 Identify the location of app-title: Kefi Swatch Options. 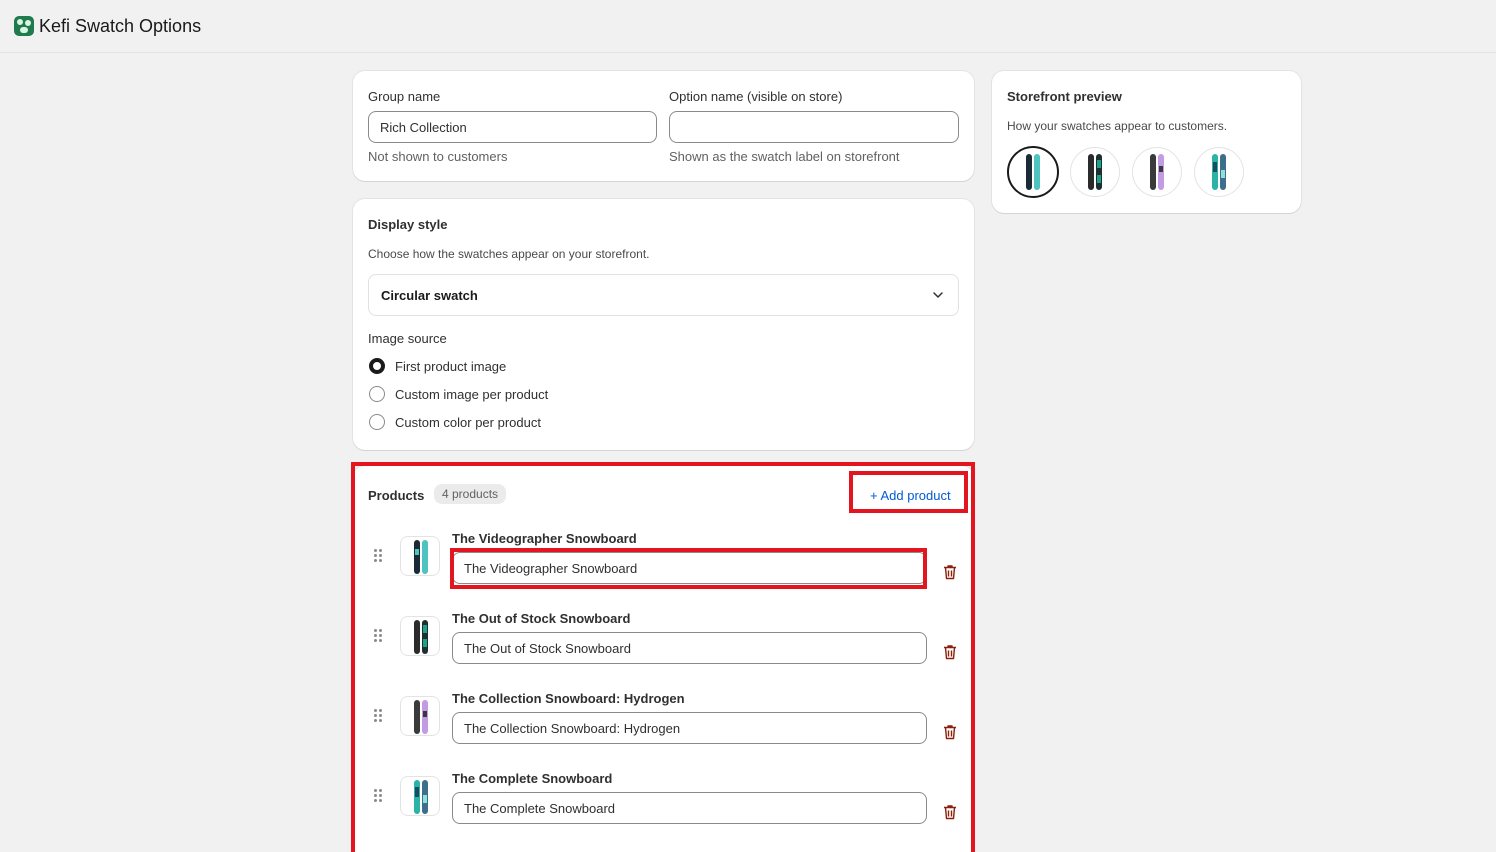
(120, 25).